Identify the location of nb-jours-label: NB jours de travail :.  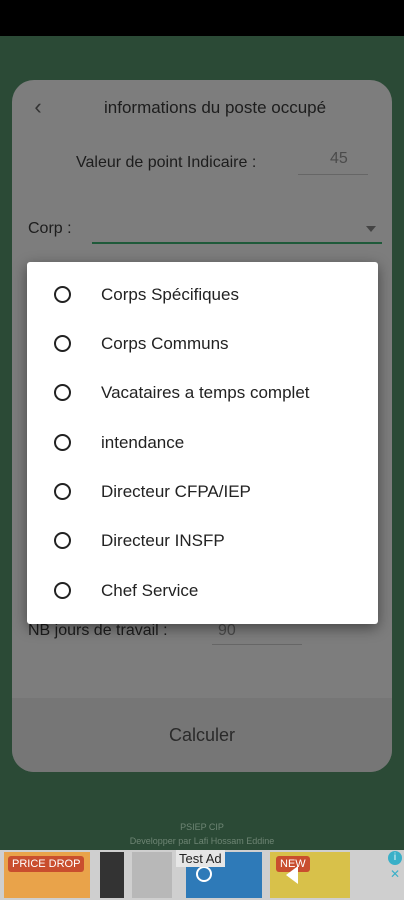
(98, 630).